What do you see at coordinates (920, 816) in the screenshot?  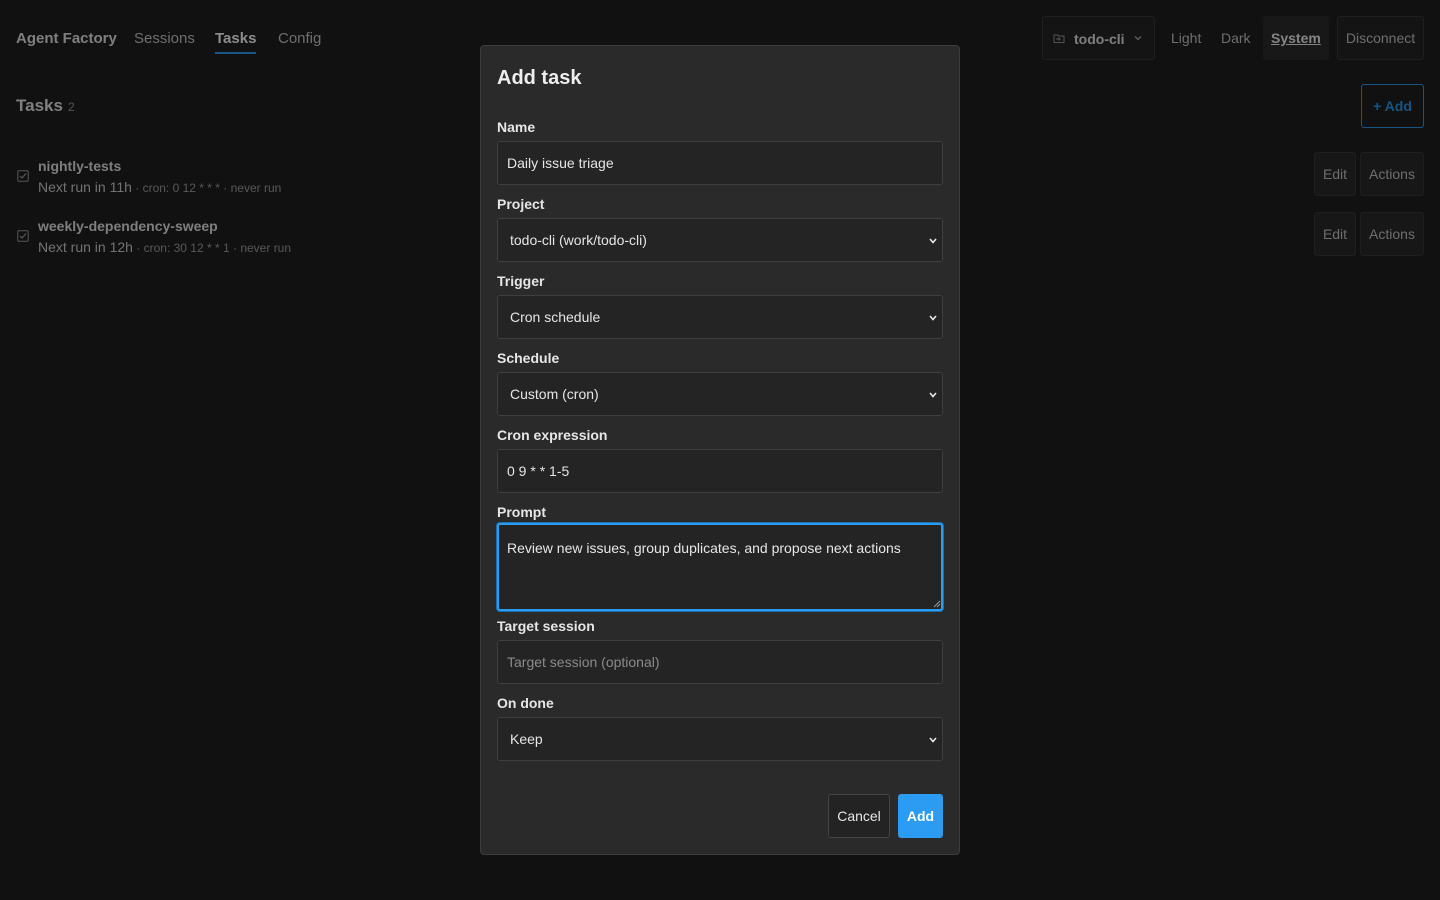 I see `add-button: Add` at bounding box center [920, 816].